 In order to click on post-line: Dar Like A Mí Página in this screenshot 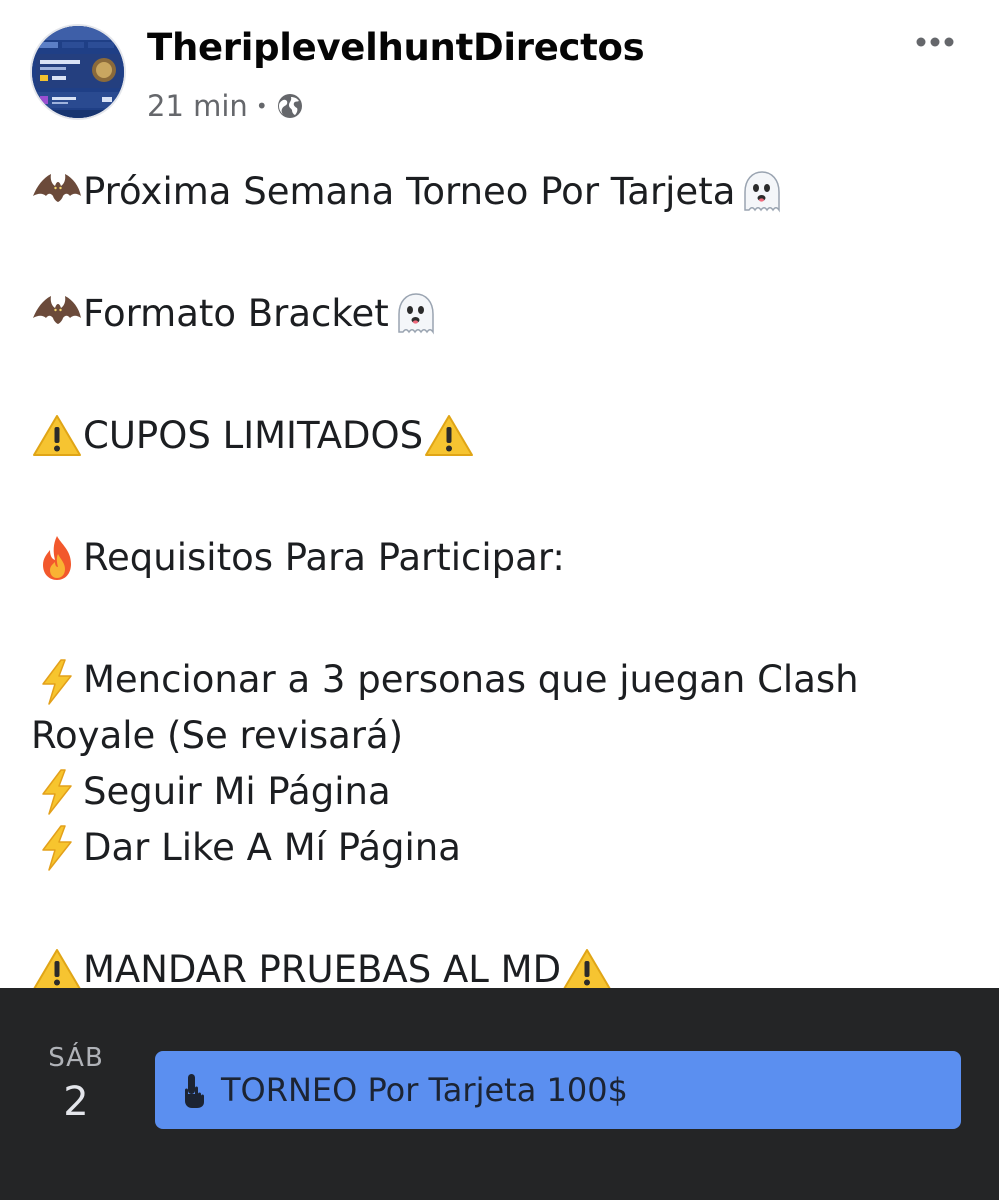, I will do `click(501, 848)`.